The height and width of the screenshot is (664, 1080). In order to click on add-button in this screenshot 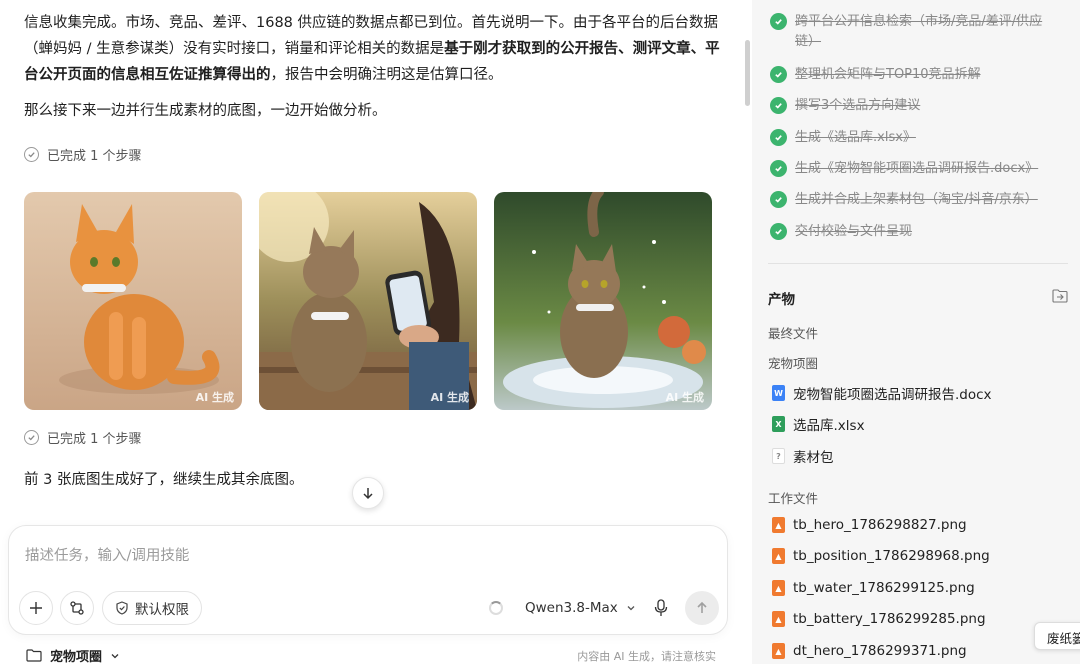, I will do `click(36, 608)`.